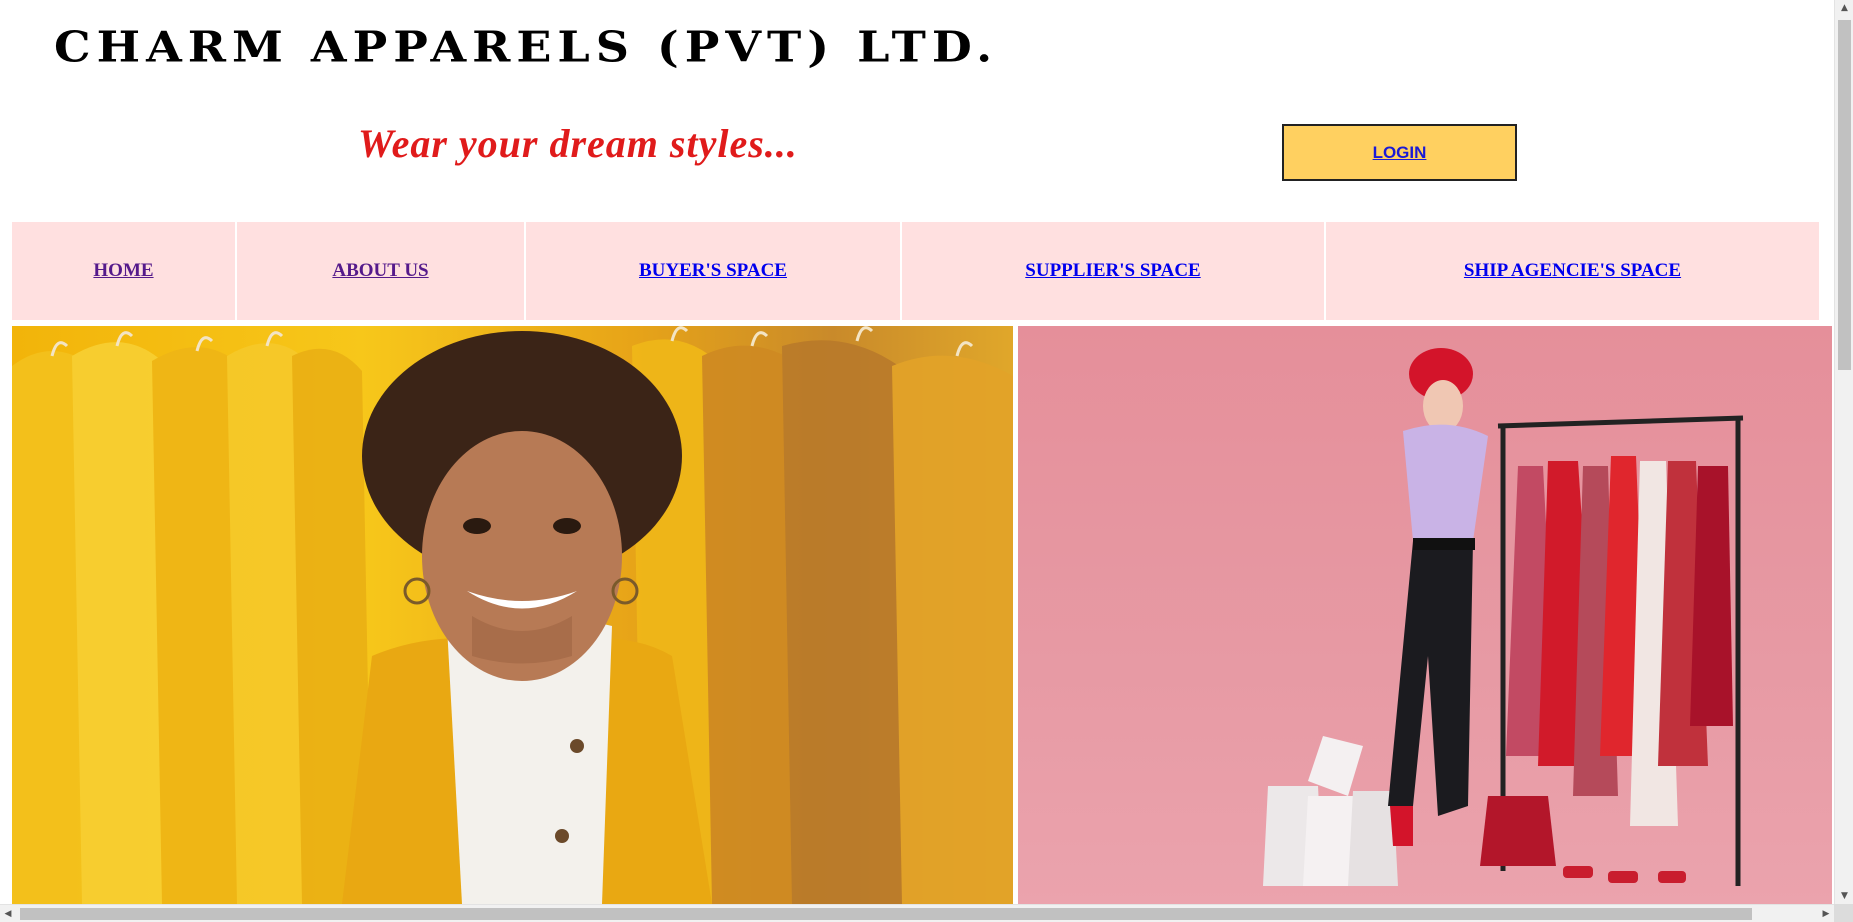  I want to click on scroll-right-arrow-icon: ▶, so click(1826, 913).